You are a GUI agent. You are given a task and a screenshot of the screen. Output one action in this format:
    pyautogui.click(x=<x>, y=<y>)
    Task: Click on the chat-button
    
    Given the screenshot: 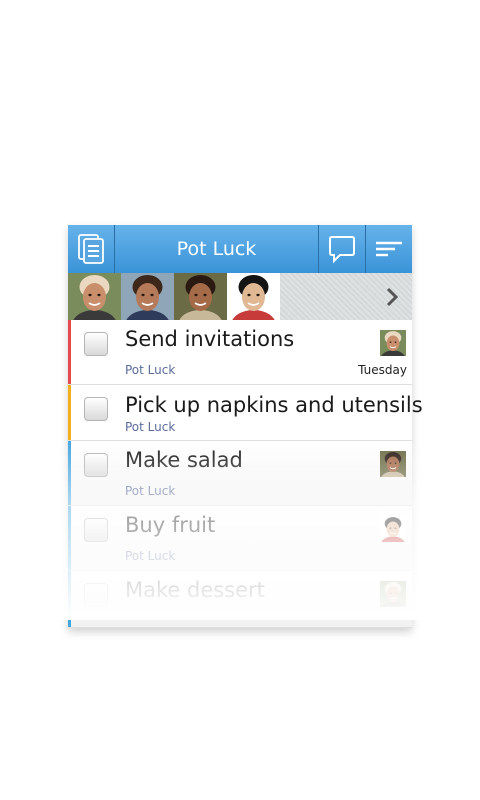 What is the action you would take?
    pyautogui.click(x=341, y=249)
    